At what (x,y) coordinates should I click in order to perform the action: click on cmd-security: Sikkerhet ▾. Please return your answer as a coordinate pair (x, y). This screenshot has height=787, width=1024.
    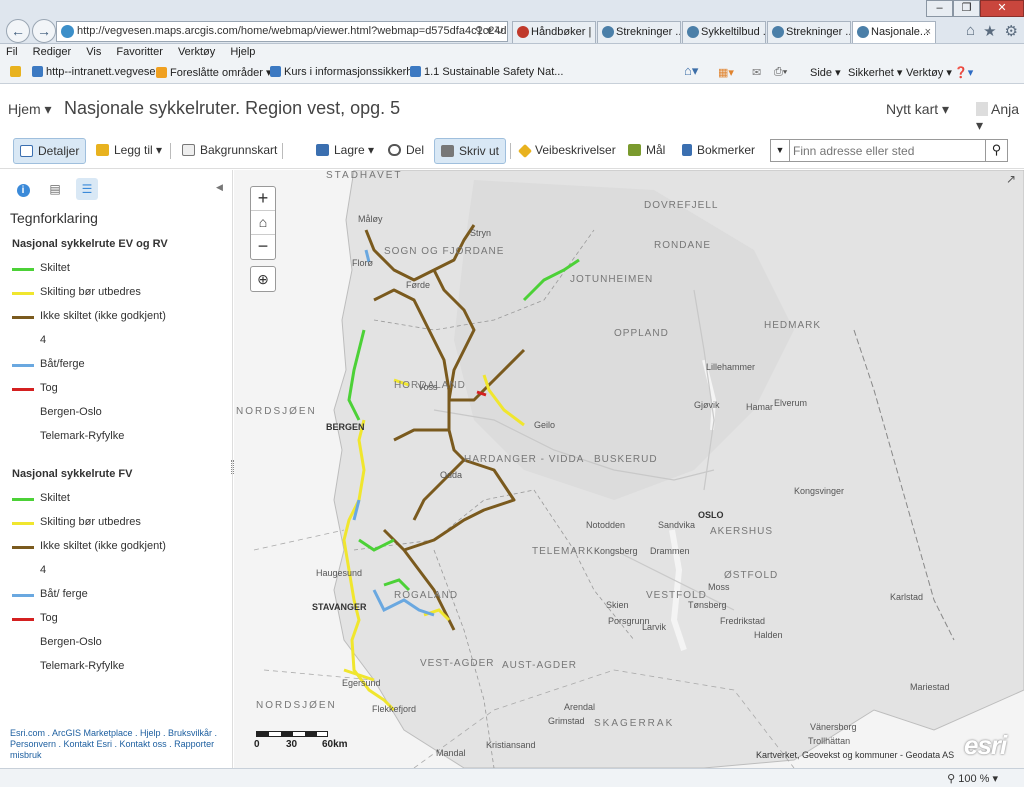
    Looking at the image, I should click on (875, 72).